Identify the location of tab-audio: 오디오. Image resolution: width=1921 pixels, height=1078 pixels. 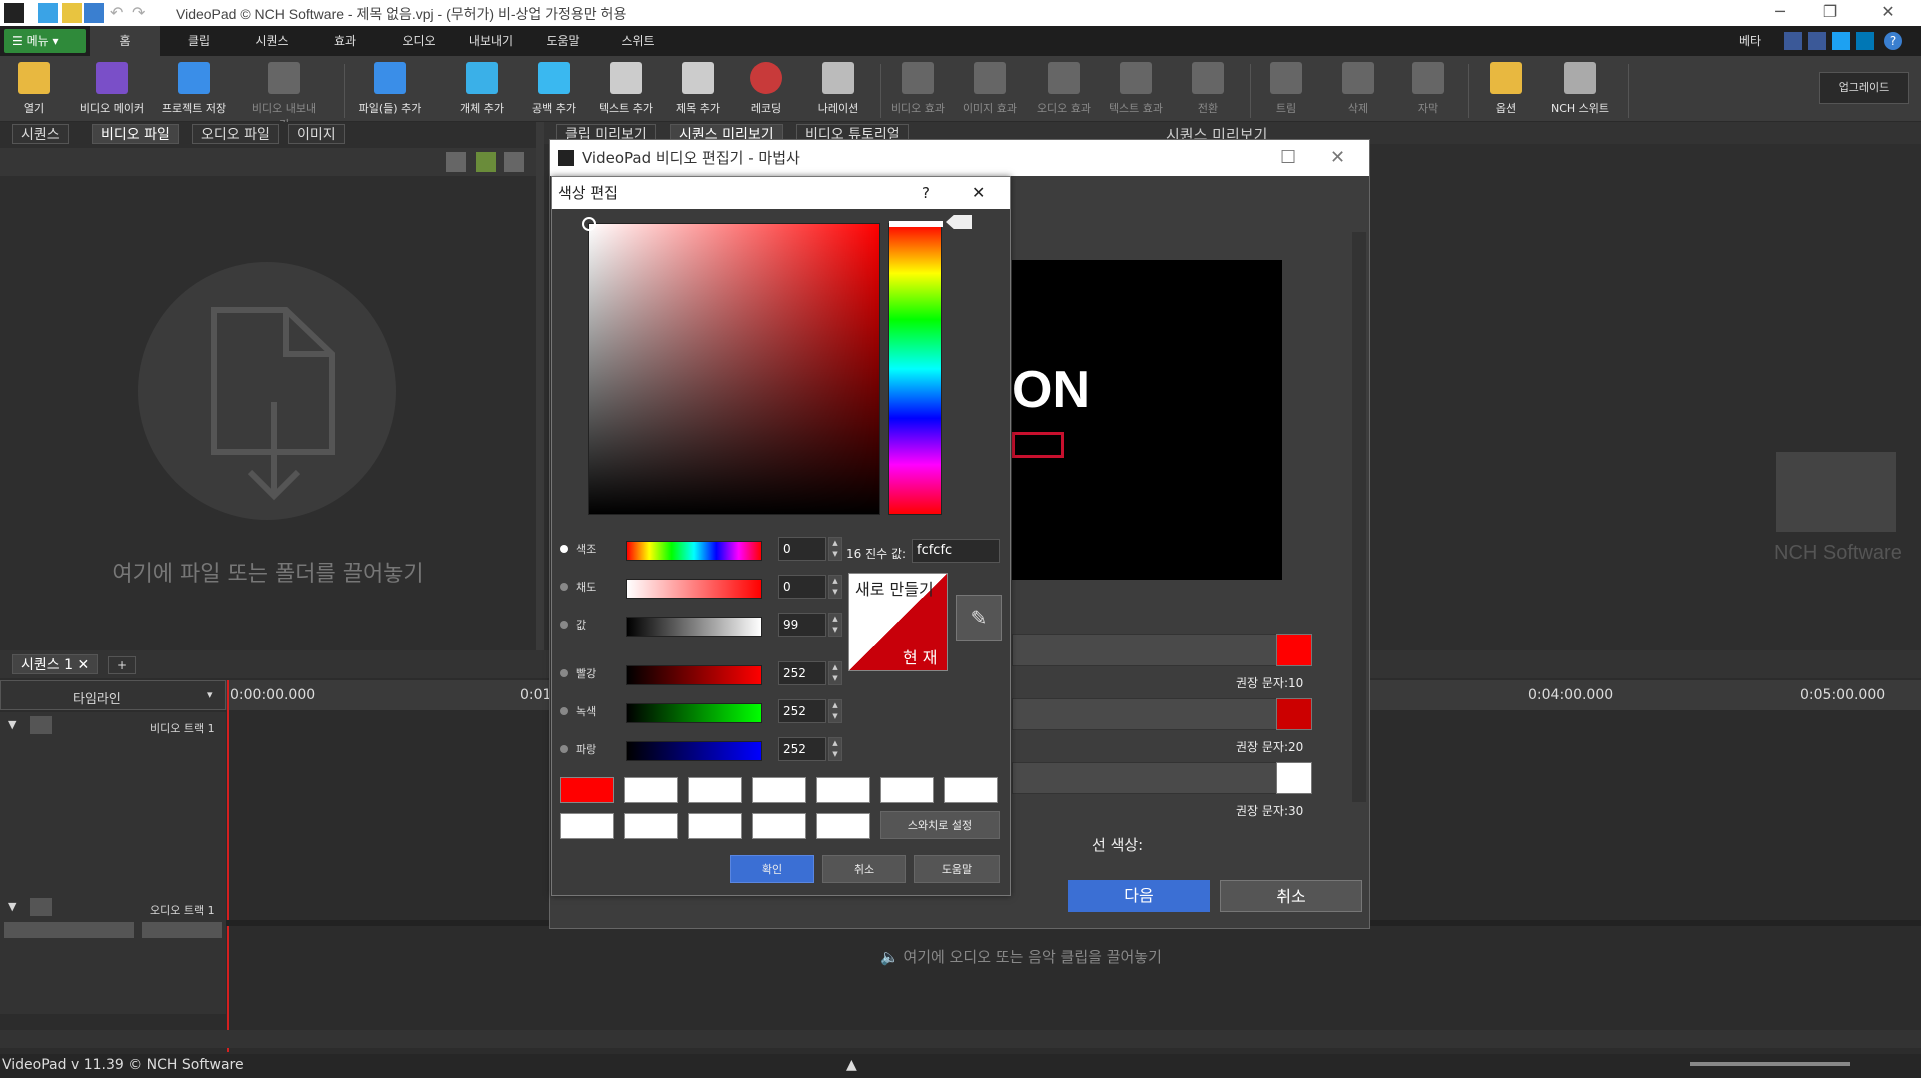
(419, 41).